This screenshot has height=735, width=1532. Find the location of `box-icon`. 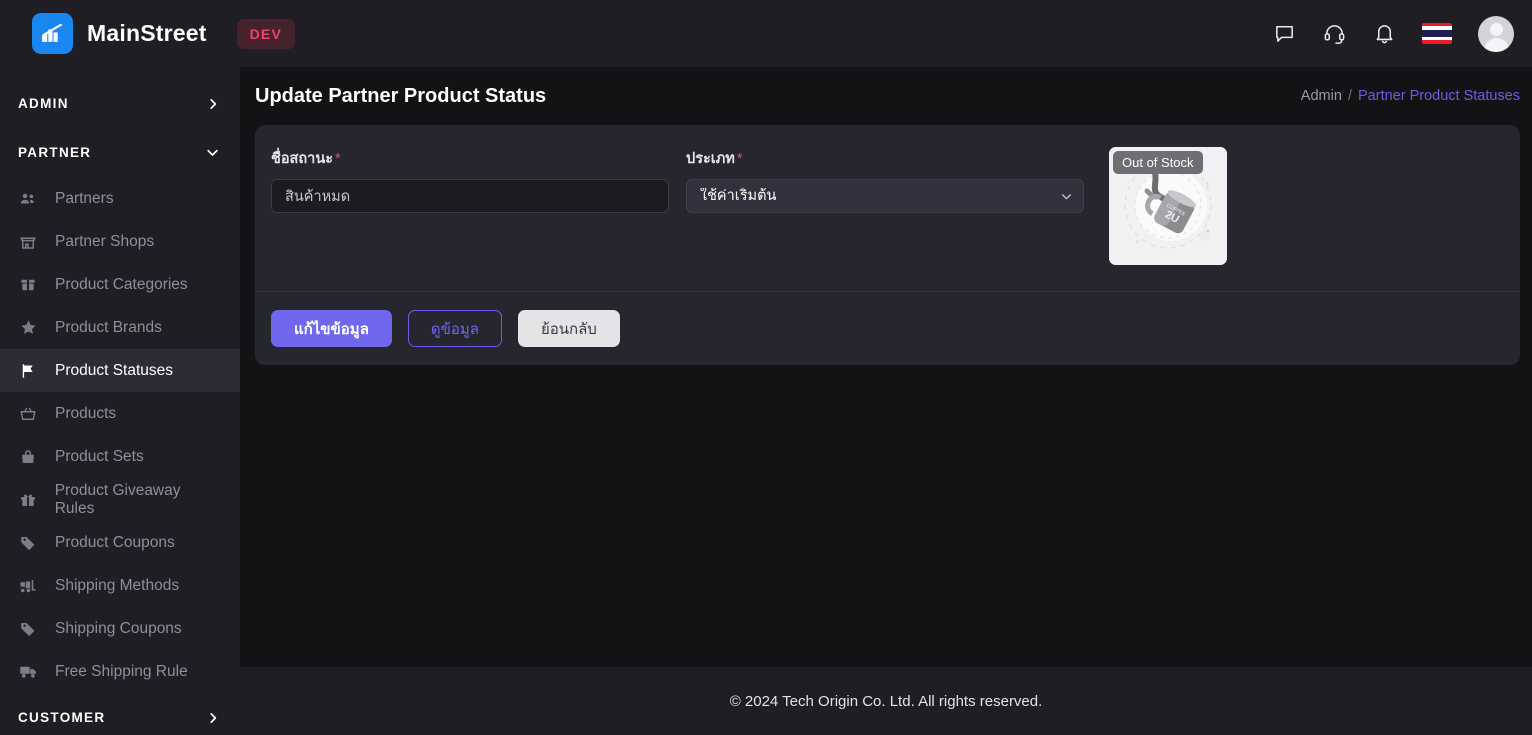

box-icon is located at coordinates (28, 285).